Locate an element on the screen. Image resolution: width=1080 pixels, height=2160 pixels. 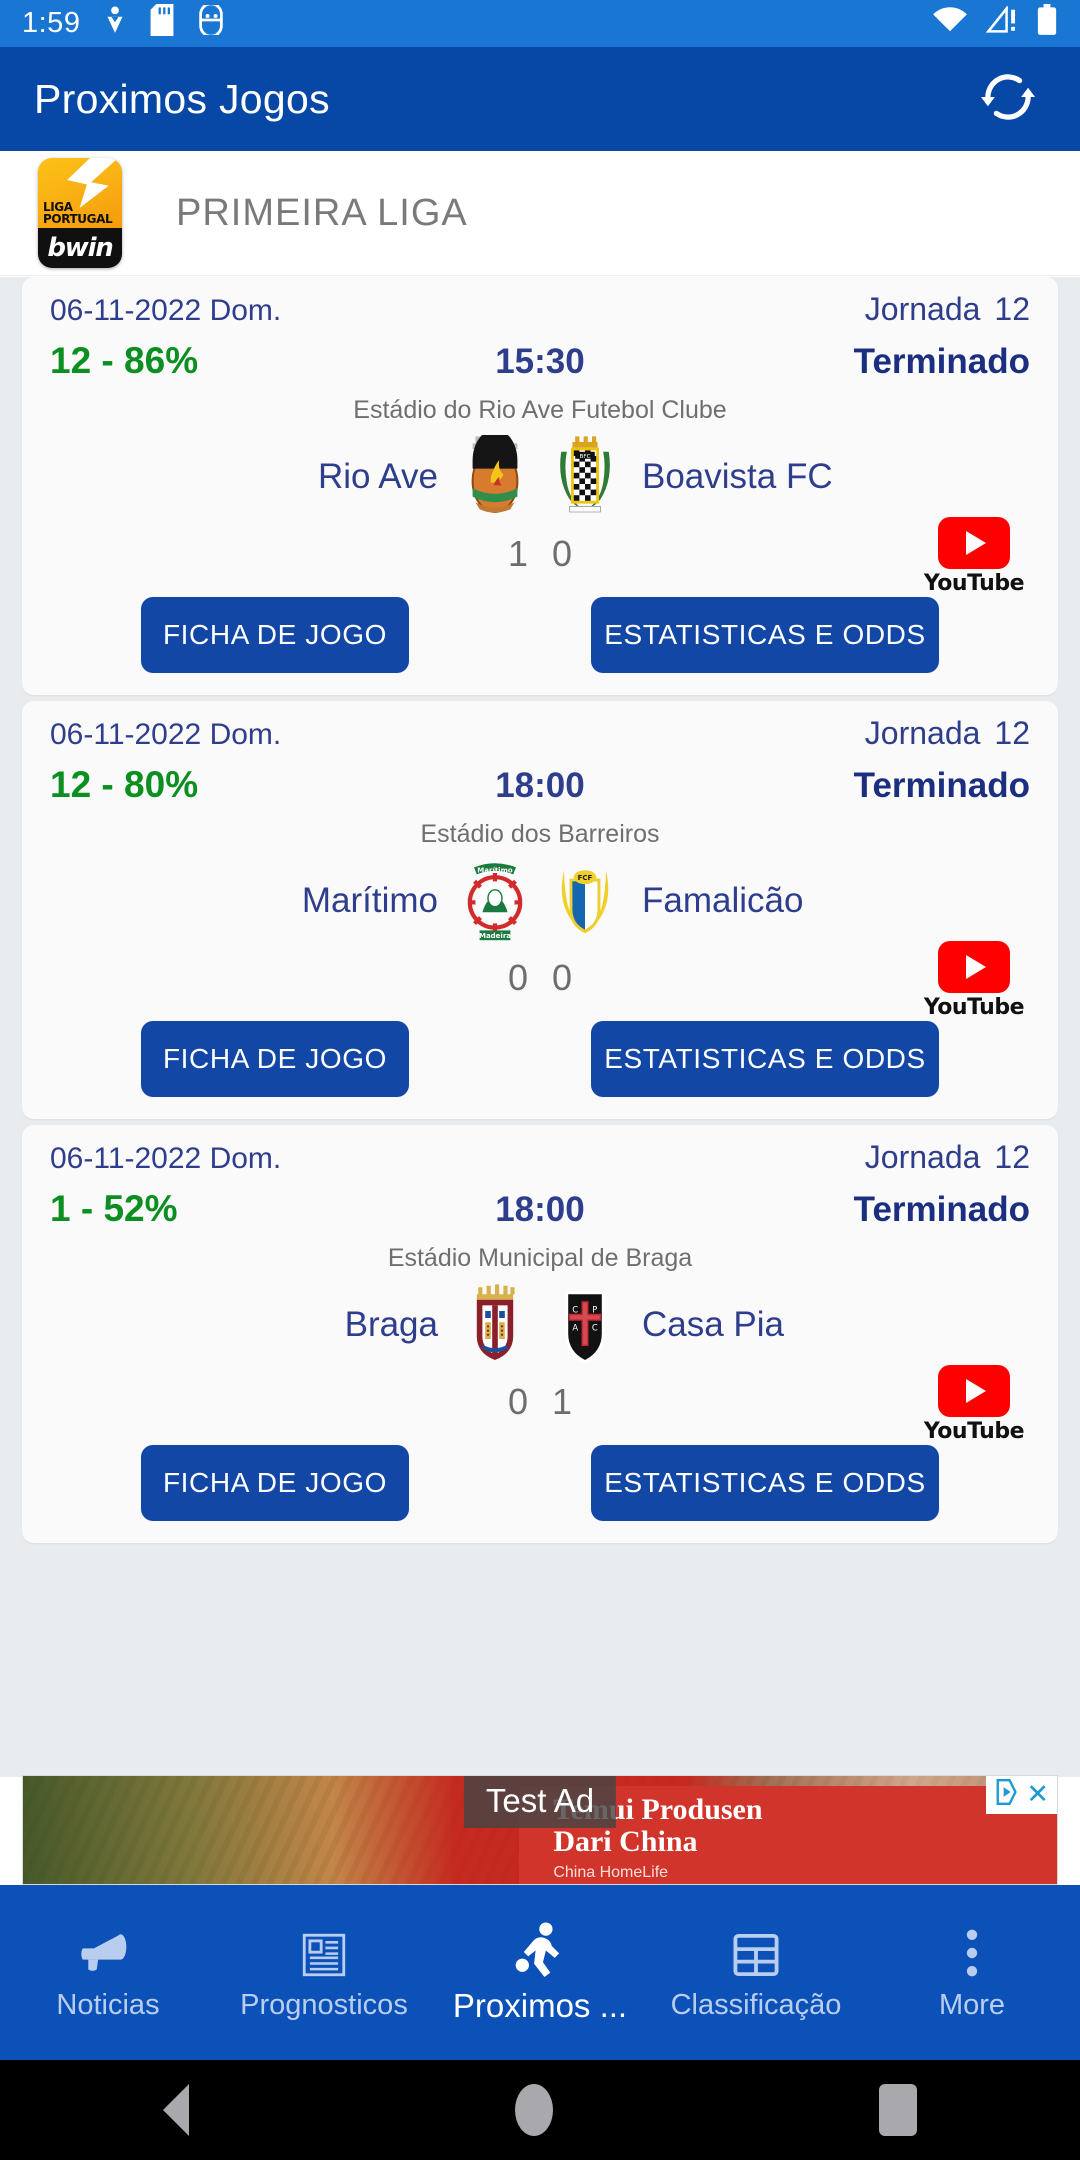
prediction-percent: 12 - 86% is located at coordinates (124, 360).